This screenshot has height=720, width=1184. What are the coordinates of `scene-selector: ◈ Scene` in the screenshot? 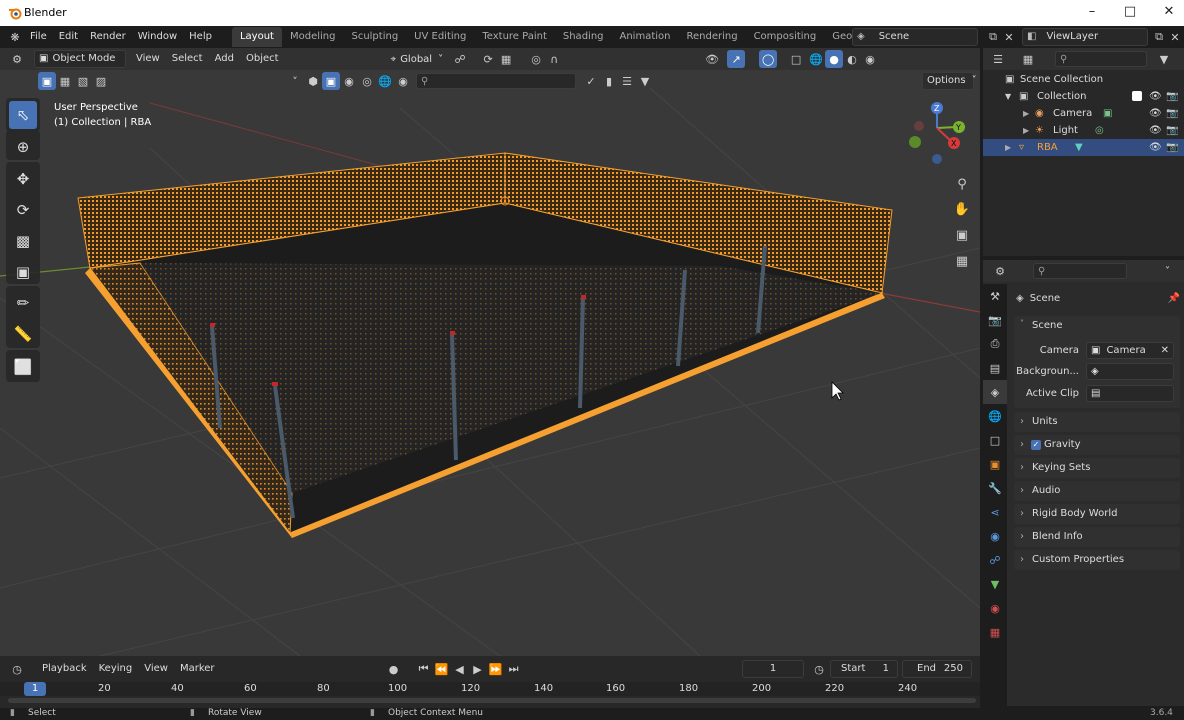 It's located at (915, 37).